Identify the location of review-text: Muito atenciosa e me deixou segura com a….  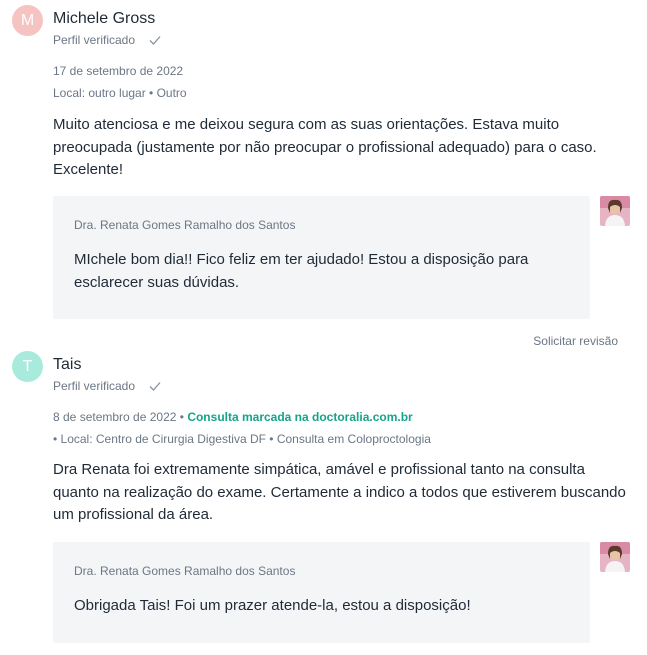
(325, 147).